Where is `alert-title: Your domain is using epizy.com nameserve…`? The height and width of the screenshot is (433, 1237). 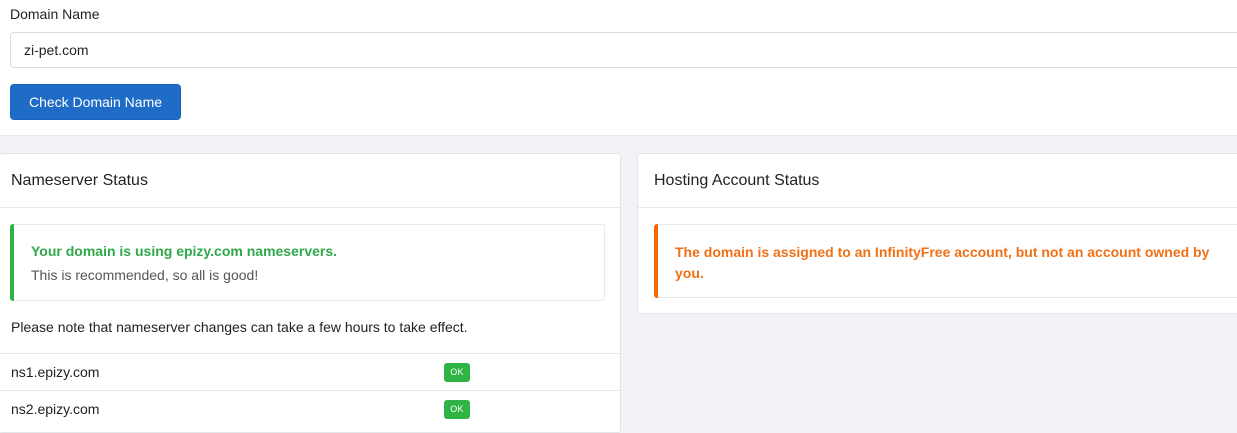
alert-title: Your domain is using epizy.com nameserve… is located at coordinates (184, 251).